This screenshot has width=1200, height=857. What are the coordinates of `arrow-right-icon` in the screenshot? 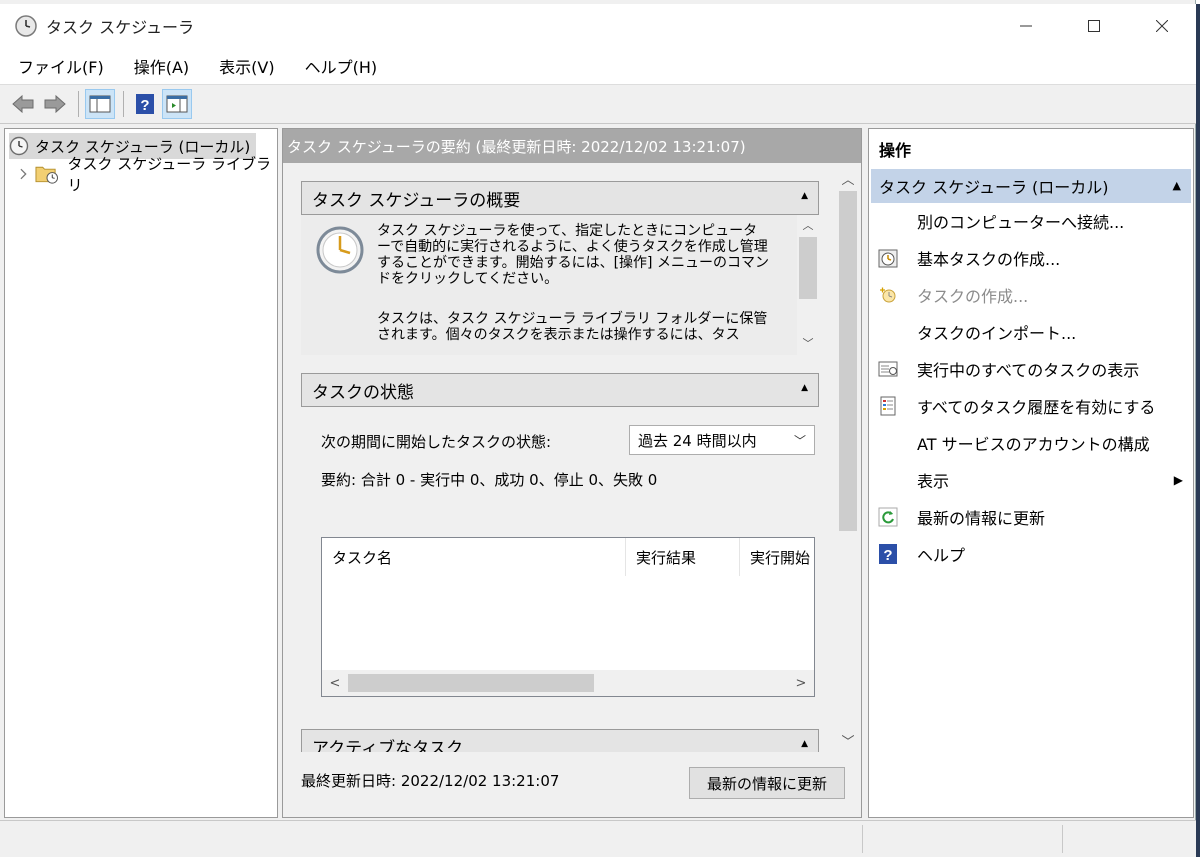 It's located at (55, 104).